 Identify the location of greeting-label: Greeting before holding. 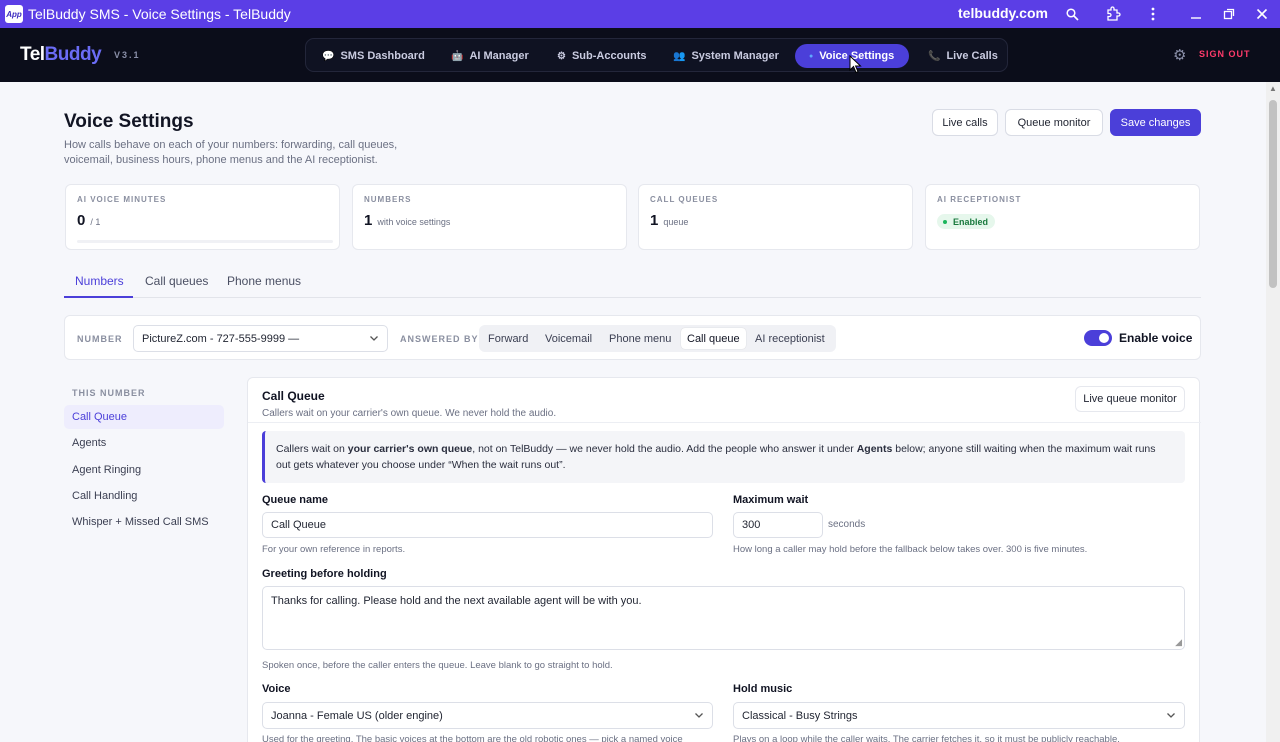
(324, 574).